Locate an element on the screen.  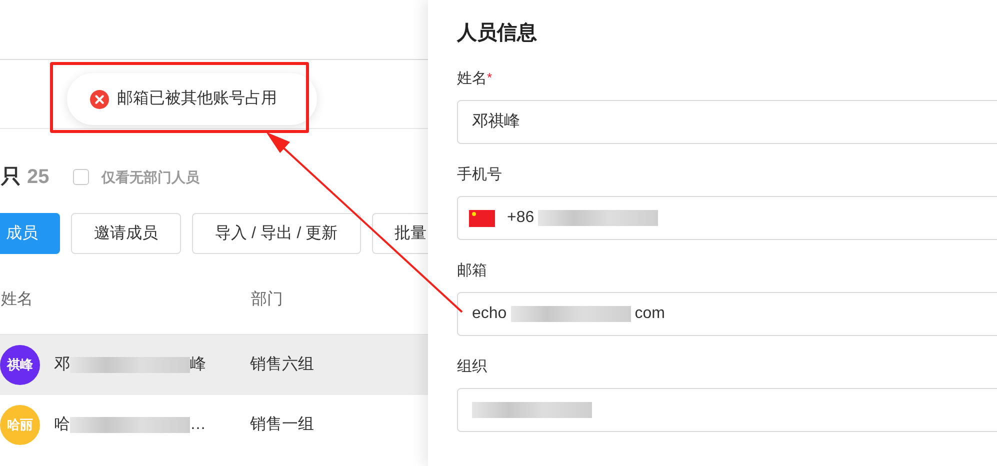
input-field: 邓祺峰 is located at coordinates (727, 122).